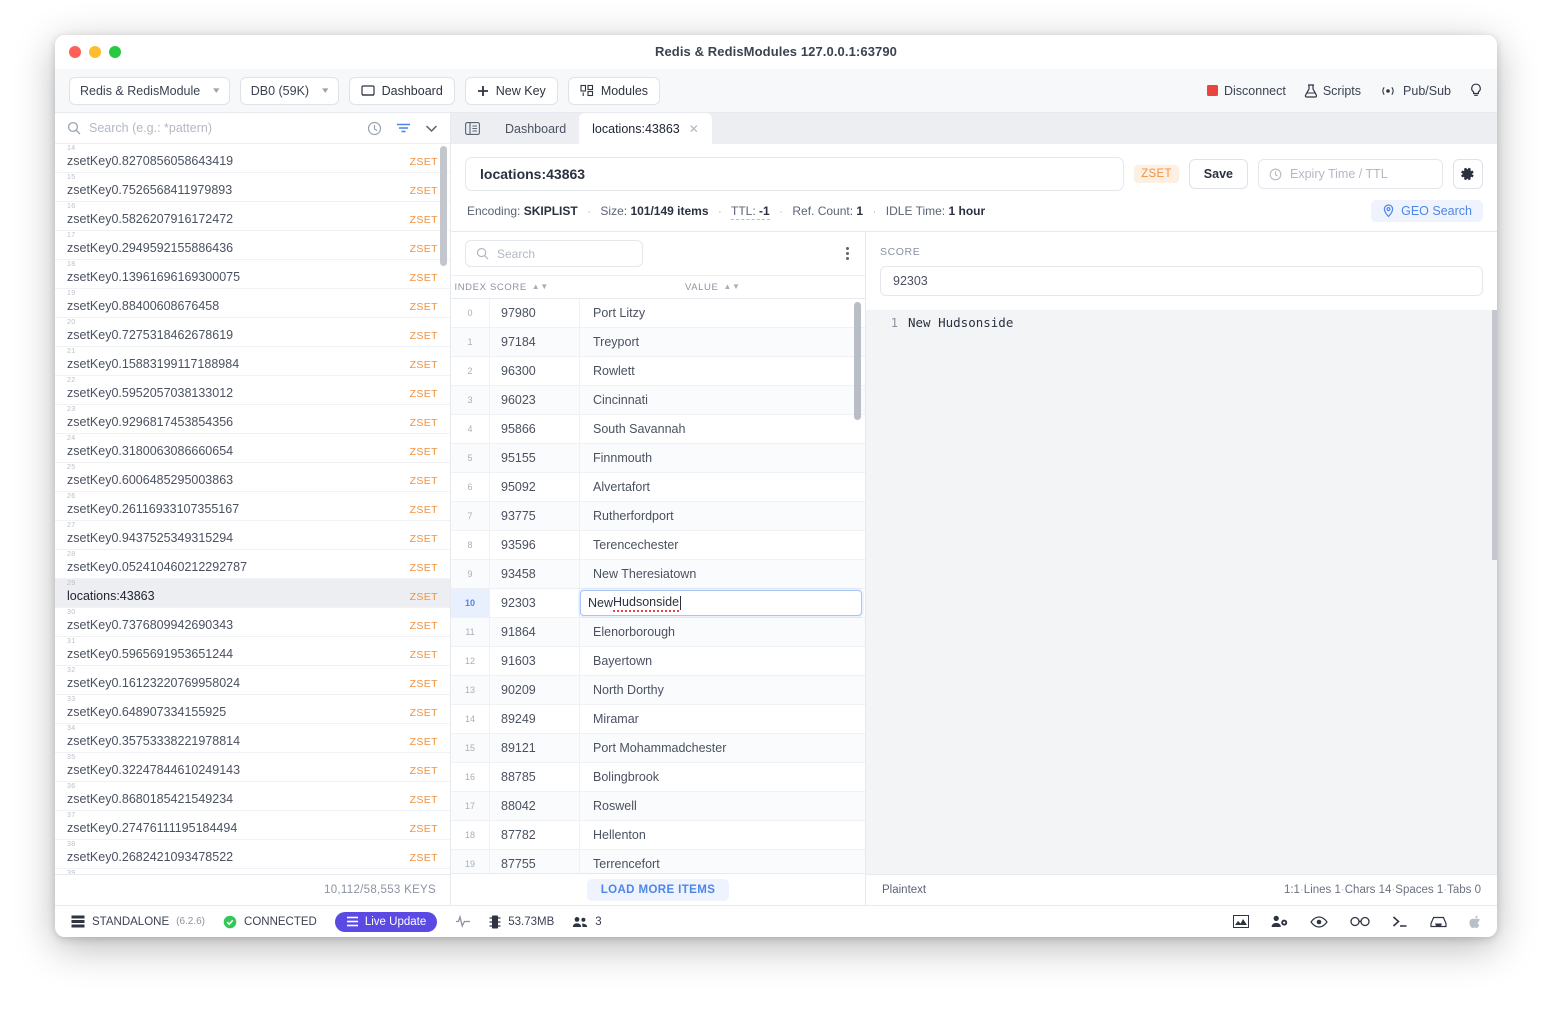 The image size is (1552, 1012). Describe the element at coordinates (535, 861) in the screenshot. I see `table-cell-score: 87755` at that location.